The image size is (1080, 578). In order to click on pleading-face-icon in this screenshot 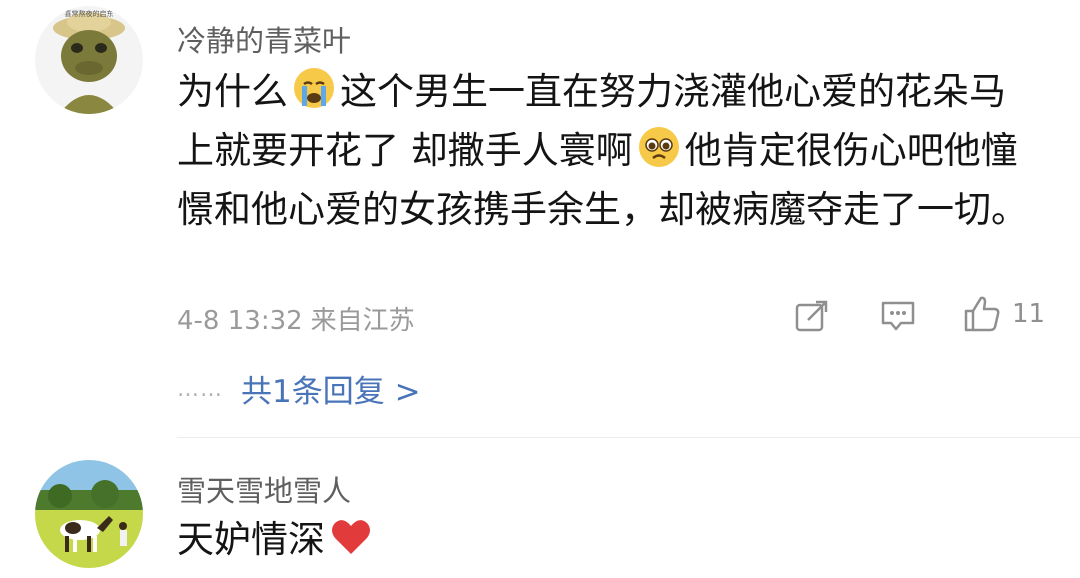, I will do `click(658, 147)`.